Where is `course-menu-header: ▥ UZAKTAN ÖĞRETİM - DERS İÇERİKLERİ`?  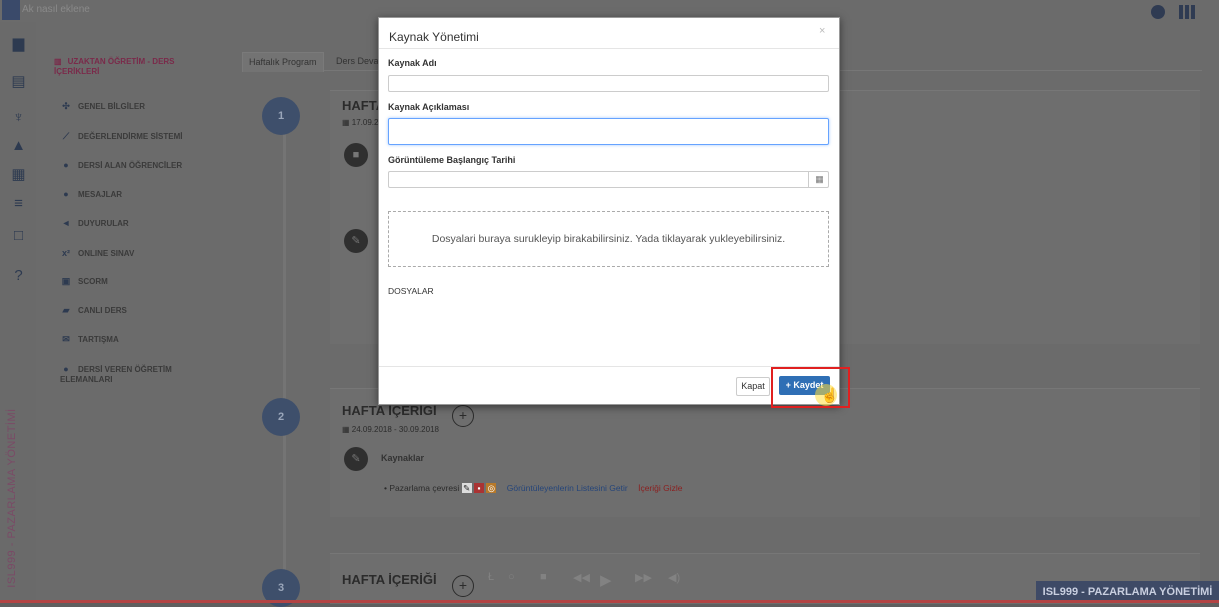
course-menu-header: ▥ UZAKTAN ÖĞRETİM - DERS İÇERİKLERİ is located at coordinates (129, 67).